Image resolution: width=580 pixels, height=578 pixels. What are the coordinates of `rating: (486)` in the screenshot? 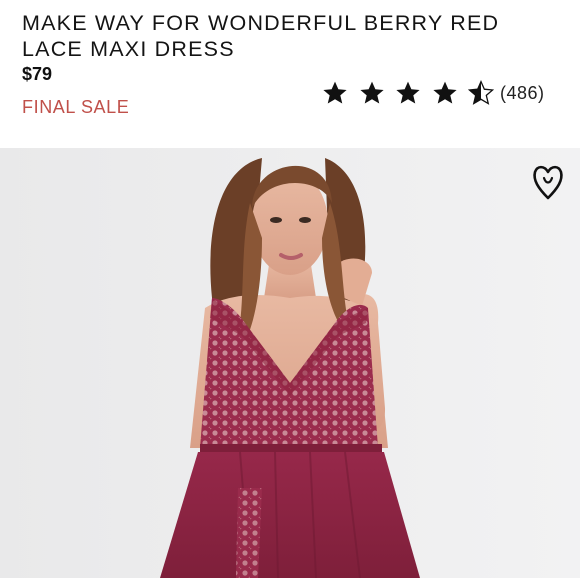 It's located at (433, 93).